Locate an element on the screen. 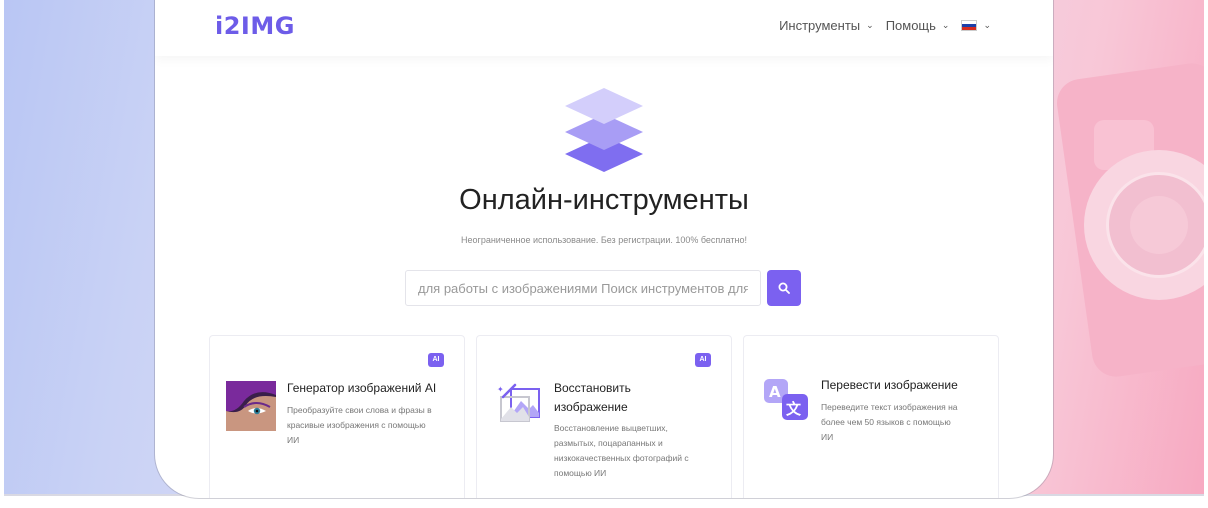  search-input is located at coordinates (583, 288).